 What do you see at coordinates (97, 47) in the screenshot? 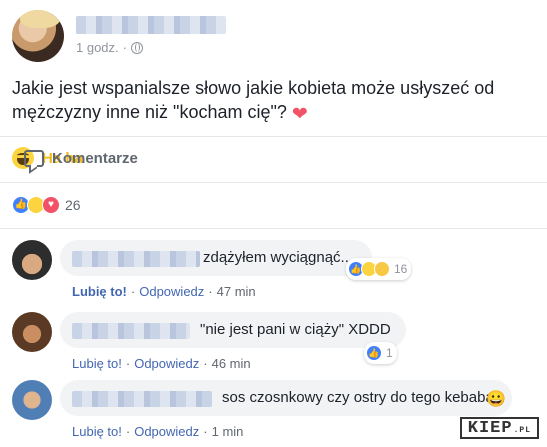
I see `post-time: 1 godz.` at bounding box center [97, 47].